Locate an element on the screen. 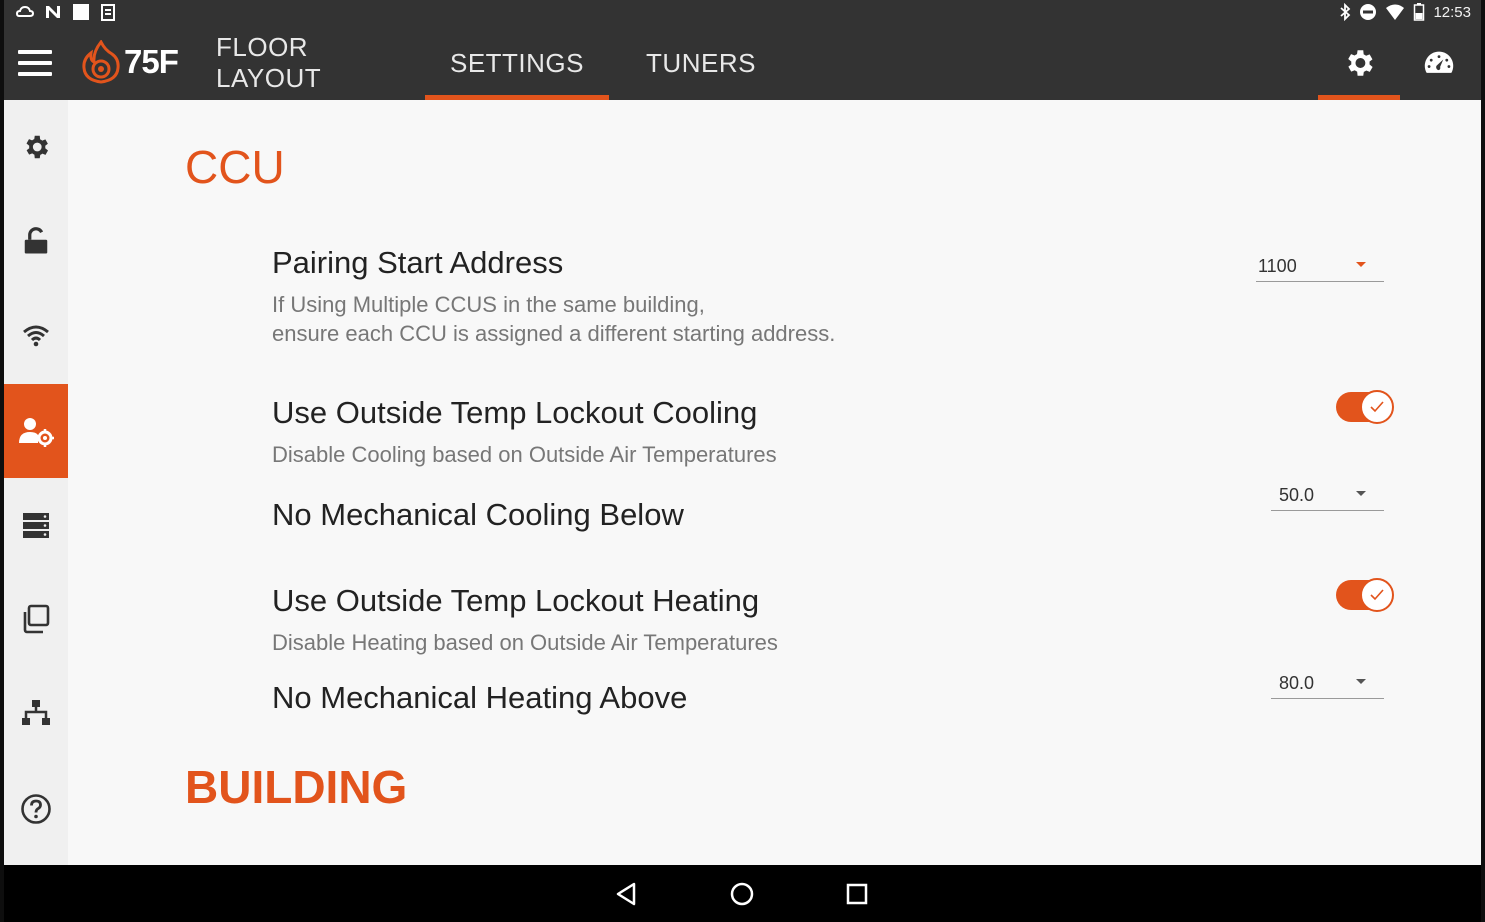  help-icon is located at coordinates (36, 809).